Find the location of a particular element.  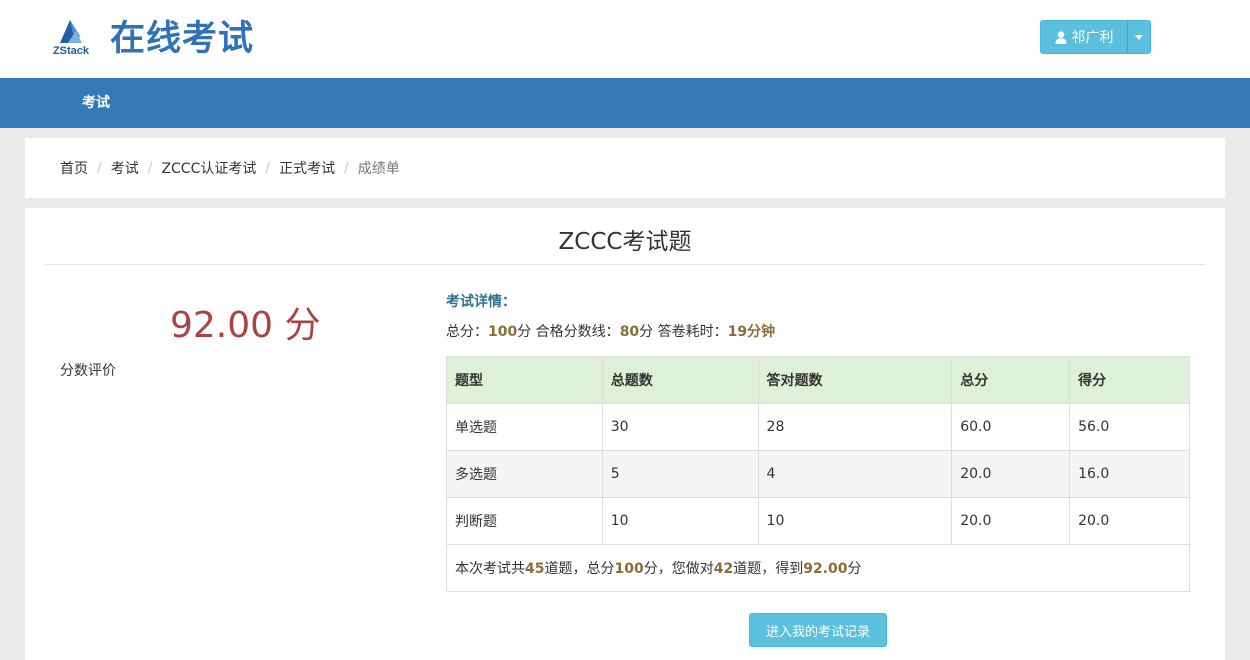

breadcrumb: 首页 / 考试 / ZCCC认证考试 / 正式考试 / 成绩单 is located at coordinates (230, 168).